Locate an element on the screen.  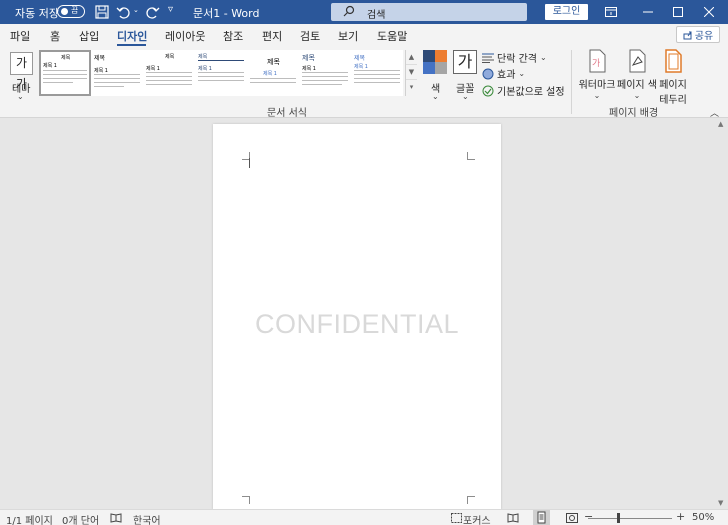
ribbon-display-icon is located at coordinates (611, 12).